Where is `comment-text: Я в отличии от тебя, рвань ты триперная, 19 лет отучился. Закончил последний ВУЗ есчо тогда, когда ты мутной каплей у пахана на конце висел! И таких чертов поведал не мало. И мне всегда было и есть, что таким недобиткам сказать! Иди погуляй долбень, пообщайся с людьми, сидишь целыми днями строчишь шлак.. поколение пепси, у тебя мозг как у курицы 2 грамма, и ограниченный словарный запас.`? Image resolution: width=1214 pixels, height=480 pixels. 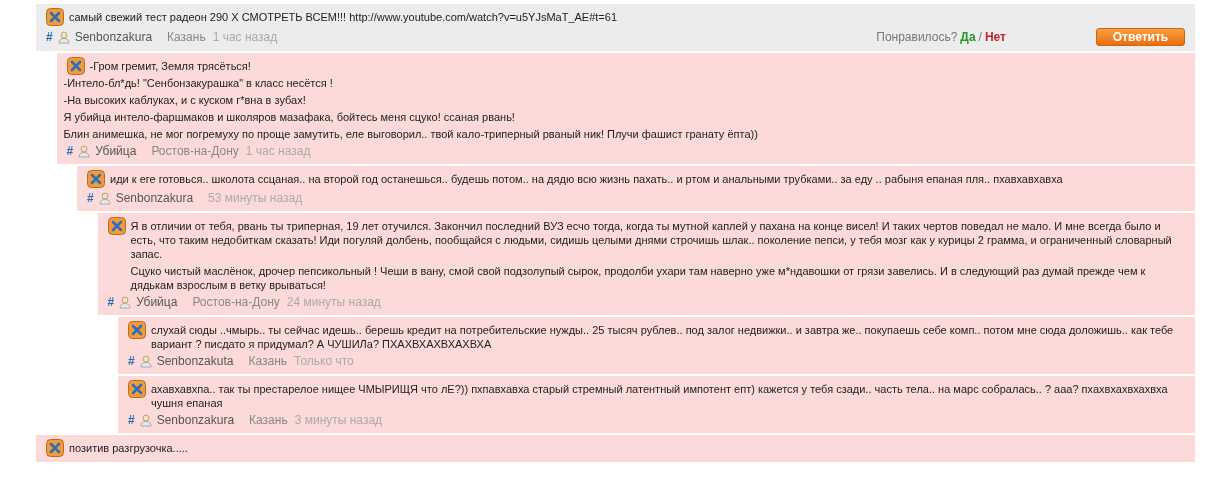
comment-text: Я в отличии от тебя, рвань ты триперная, 19 лет отучился. Закончил последний ВУЗ есчо тогда, когда ты мутной каплей у пахана на конце висел! И таких чертов поведал не мало. И мне всегда было и есть, что таким недобиткам сказать! Иди погуляй долбень, пообщайся с людьми, сидишь целыми днями строчишь шлак.. поколение пепси, у тебя мозг как у курицы 2 грамма, и ограниченный словарный запас. is located at coordinates (651, 240).